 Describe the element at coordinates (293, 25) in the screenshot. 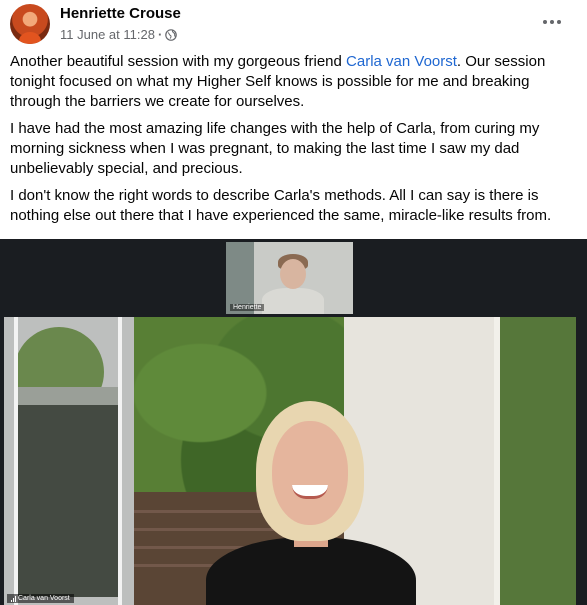

I see `post-header: Henriette Crouse 11 June at 11:28 ·` at that location.